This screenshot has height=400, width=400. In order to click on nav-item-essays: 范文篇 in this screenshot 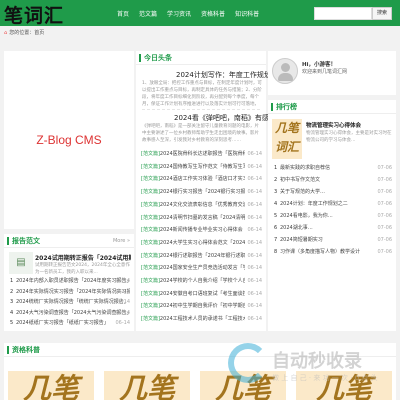, I will do `click(148, 13)`.